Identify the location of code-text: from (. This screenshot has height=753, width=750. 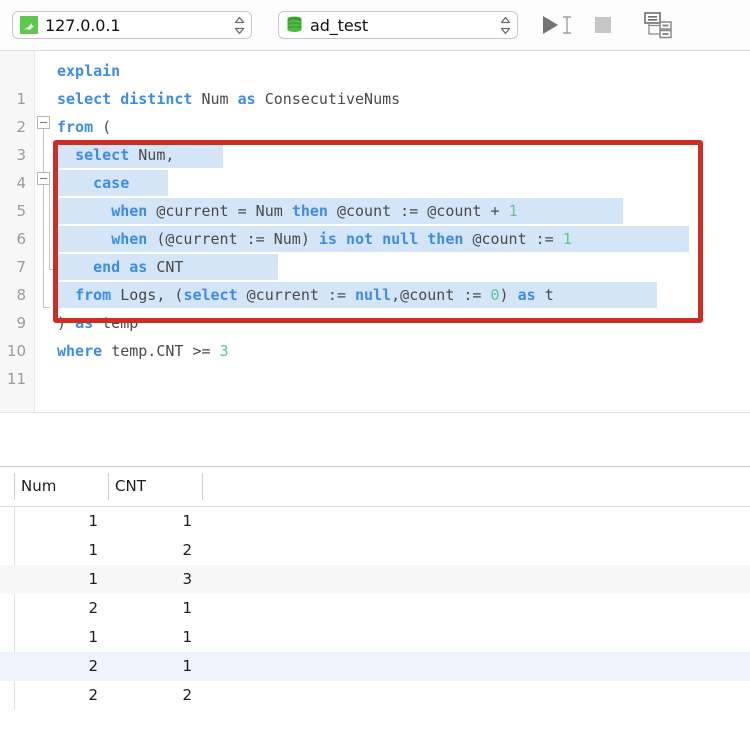
(84, 127).